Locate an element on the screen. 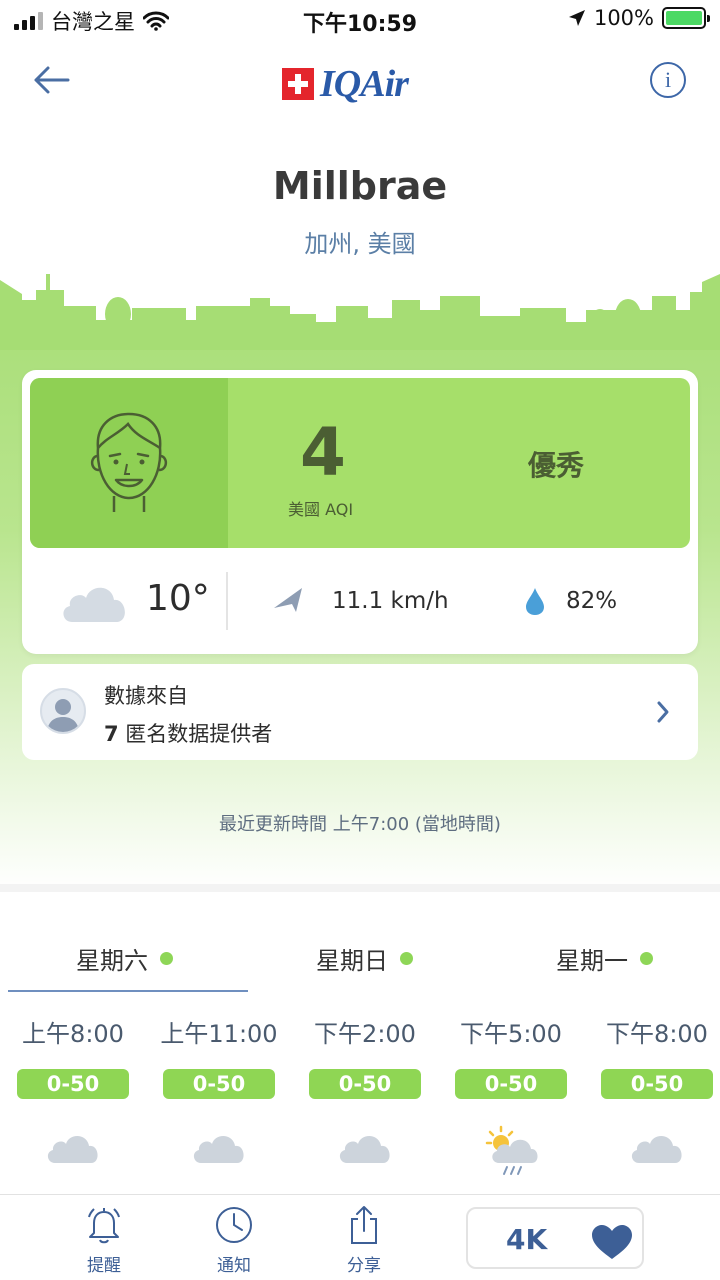  hour-time: 下午5:00 is located at coordinates (511, 1034).